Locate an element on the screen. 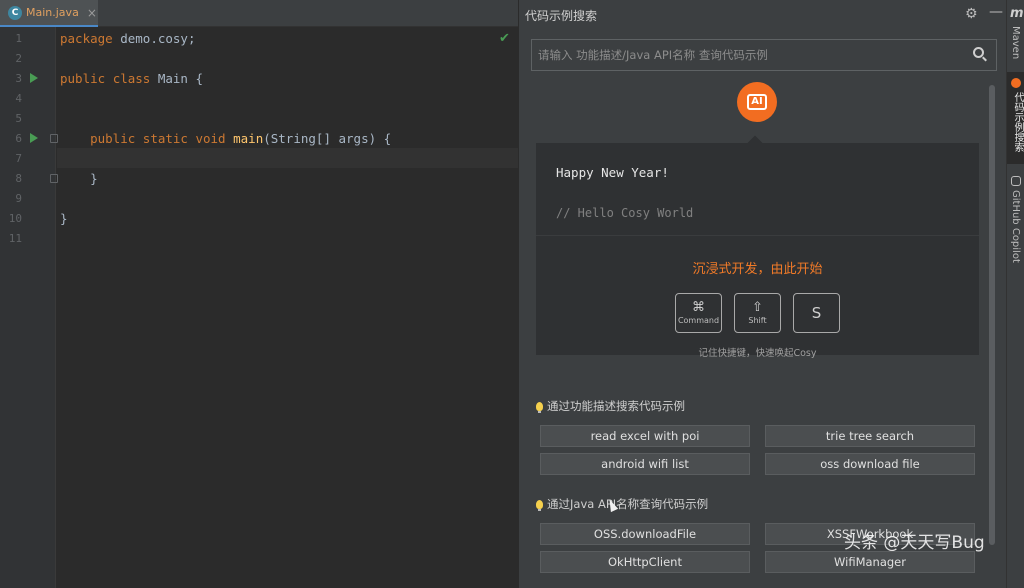 The height and width of the screenshot is (588, 1024). line-number: 10 is located at coordinates (15, 218).